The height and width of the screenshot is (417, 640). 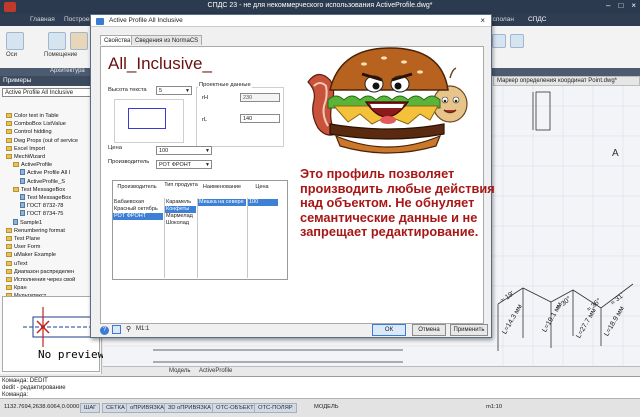 What do you see at coordinates (620, 5) in the screenshot?
I see `maximize-icon: □` at bounding box center [620, 5].